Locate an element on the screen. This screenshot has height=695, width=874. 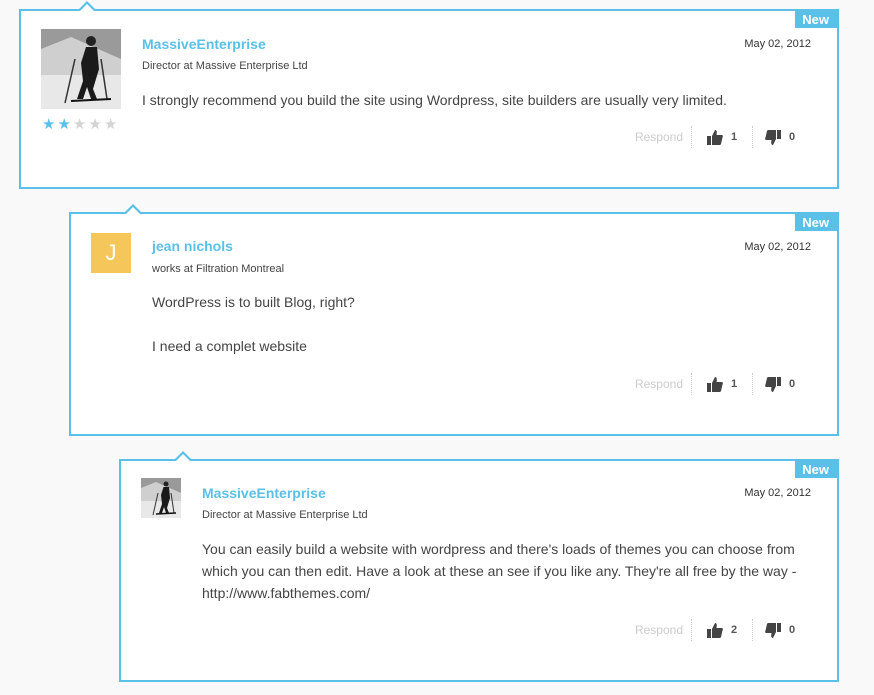
comment-actions: Respond 2 0 is located at coordinates (719, 630).